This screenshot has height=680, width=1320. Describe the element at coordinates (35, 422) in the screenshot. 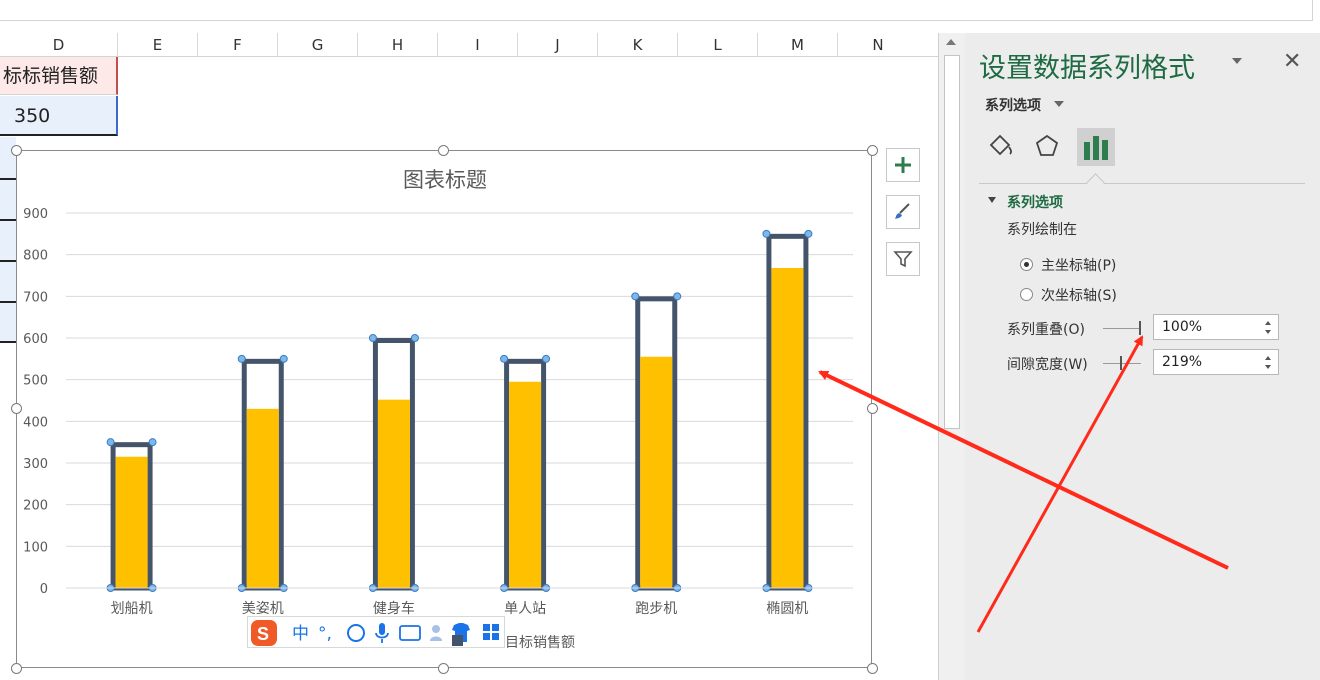

I see `y-tick-label: 400` at that location.